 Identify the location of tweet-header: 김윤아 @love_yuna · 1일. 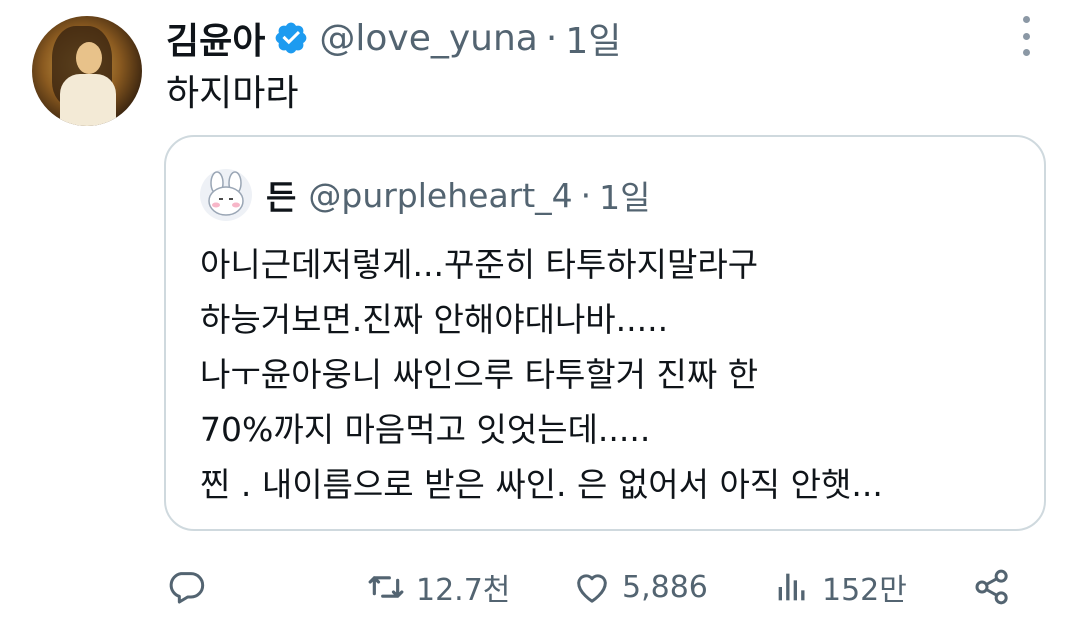
(393, 38).